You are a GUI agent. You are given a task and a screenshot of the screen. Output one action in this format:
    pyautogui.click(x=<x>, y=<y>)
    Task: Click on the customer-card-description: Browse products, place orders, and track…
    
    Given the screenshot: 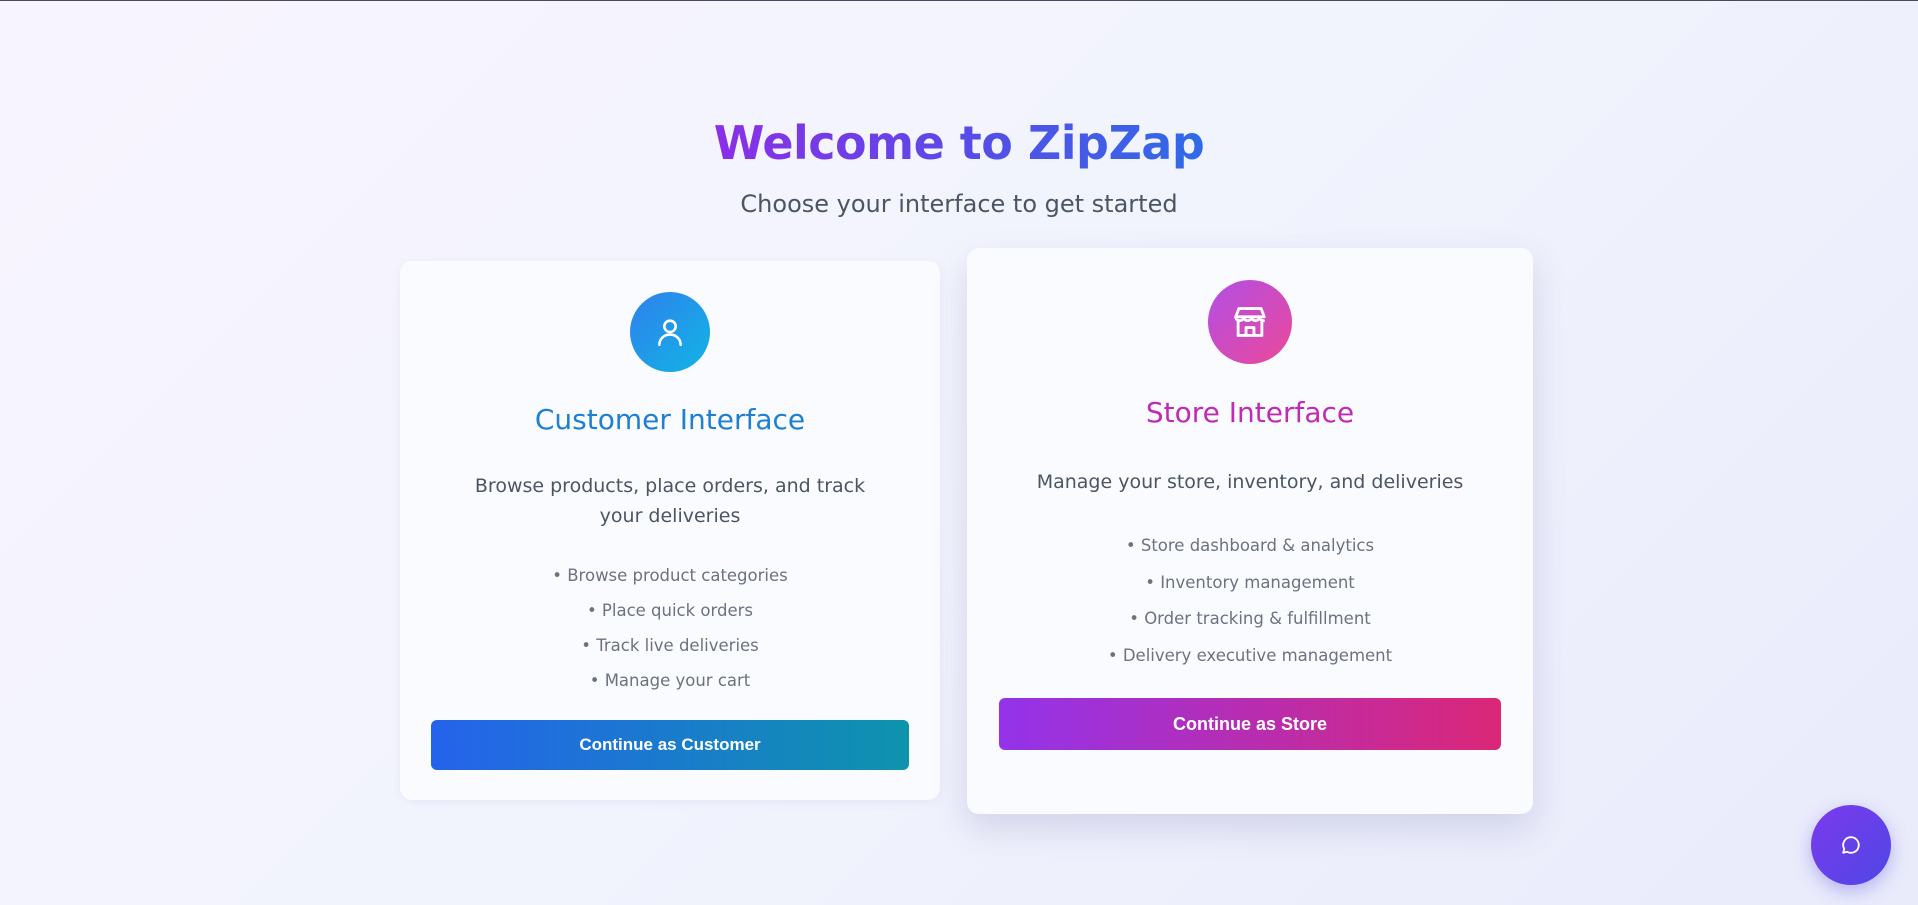 What is the action you would take?
    pyautogui.click(x=670, y=501)
    